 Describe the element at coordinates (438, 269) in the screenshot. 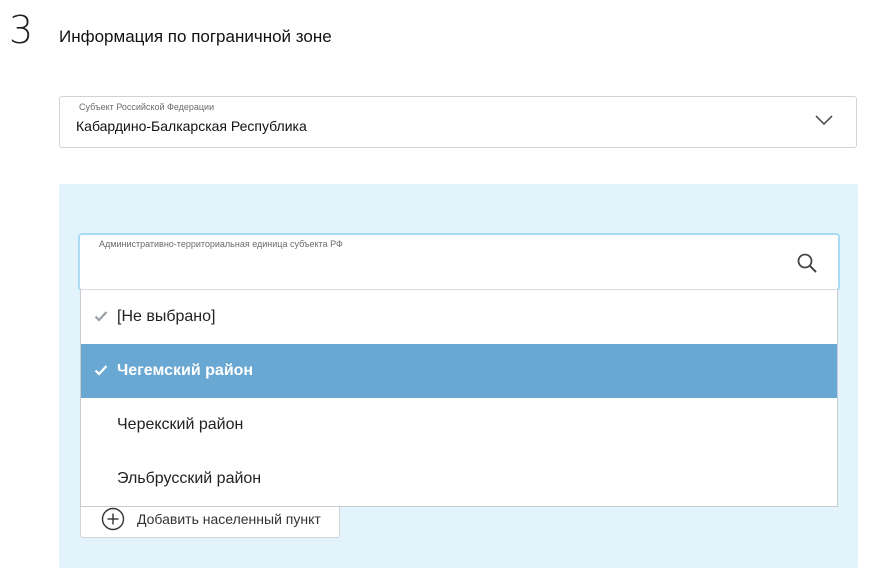

I see `admin-unit-search-input` at that location.